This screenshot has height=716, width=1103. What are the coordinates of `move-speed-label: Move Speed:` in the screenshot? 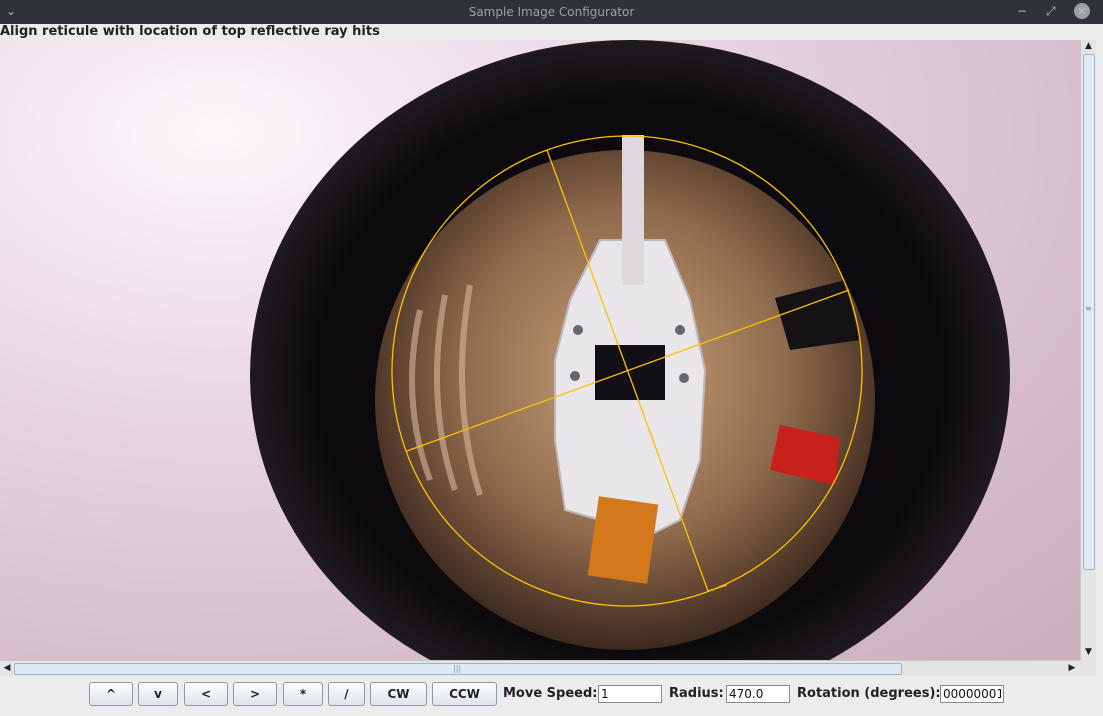 It's located at (550, 693).